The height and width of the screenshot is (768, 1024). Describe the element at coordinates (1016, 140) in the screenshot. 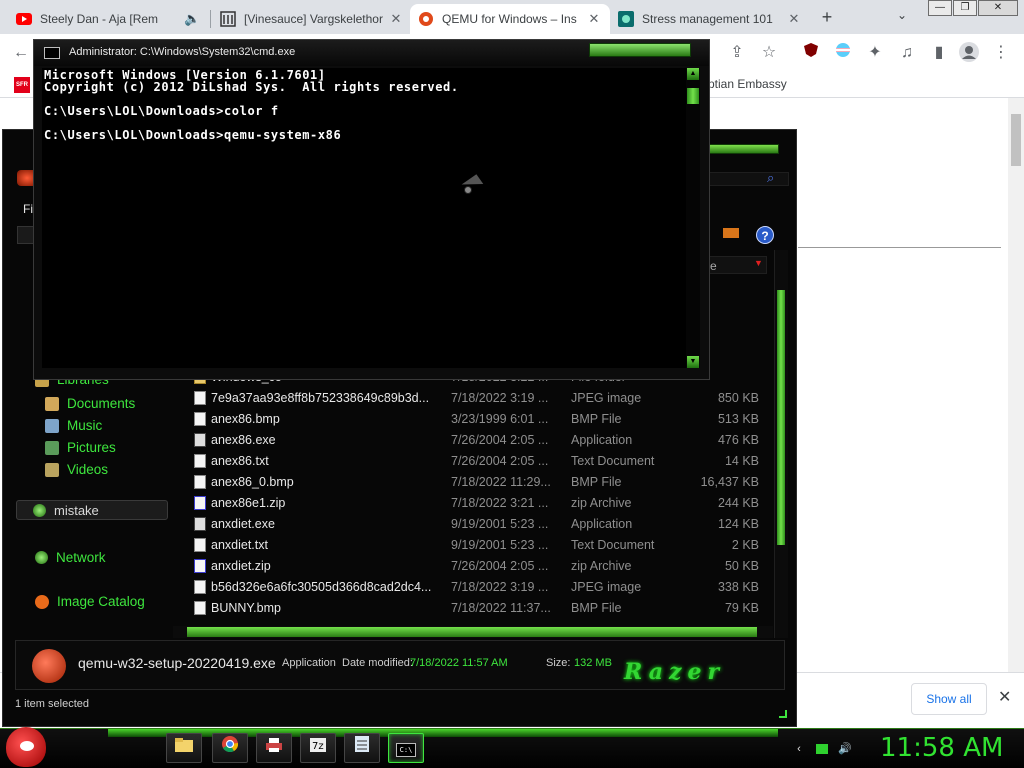

I see `page-scrollbar-thumb` at that location.